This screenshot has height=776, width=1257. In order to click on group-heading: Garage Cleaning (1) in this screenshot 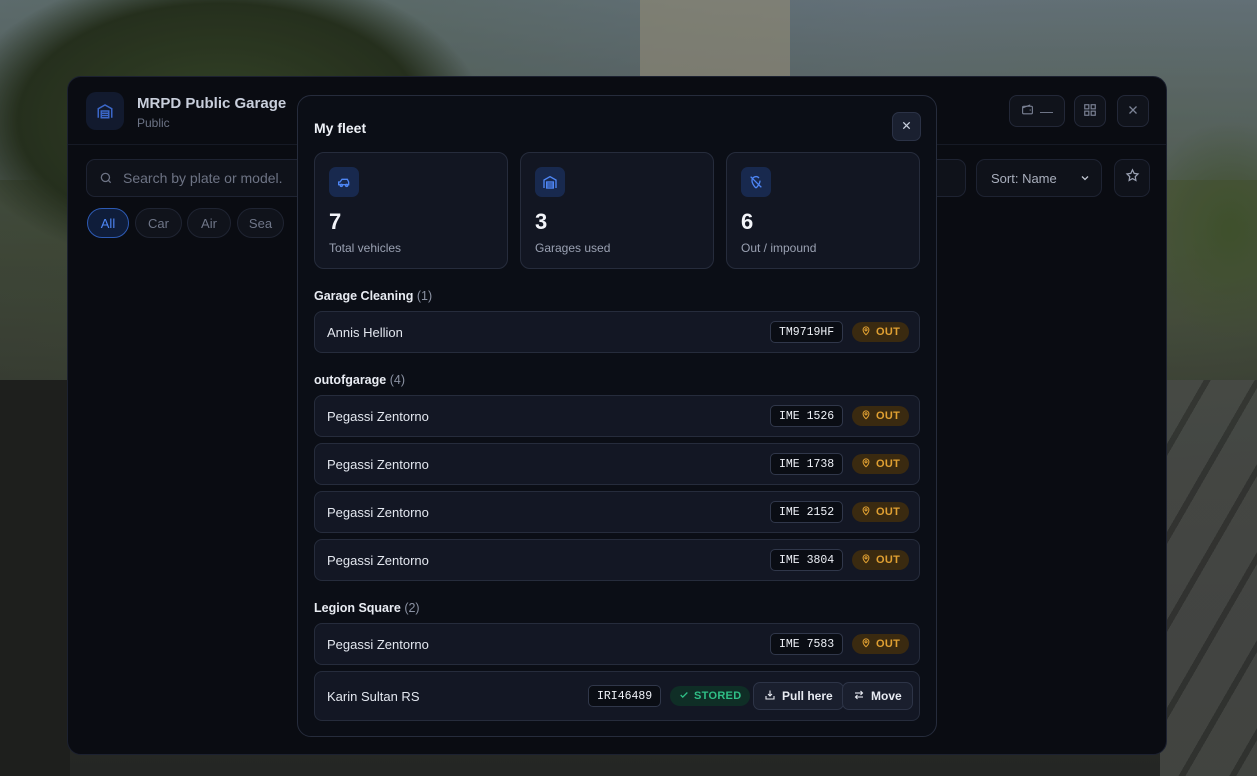, I will do `click(373, 296)`.